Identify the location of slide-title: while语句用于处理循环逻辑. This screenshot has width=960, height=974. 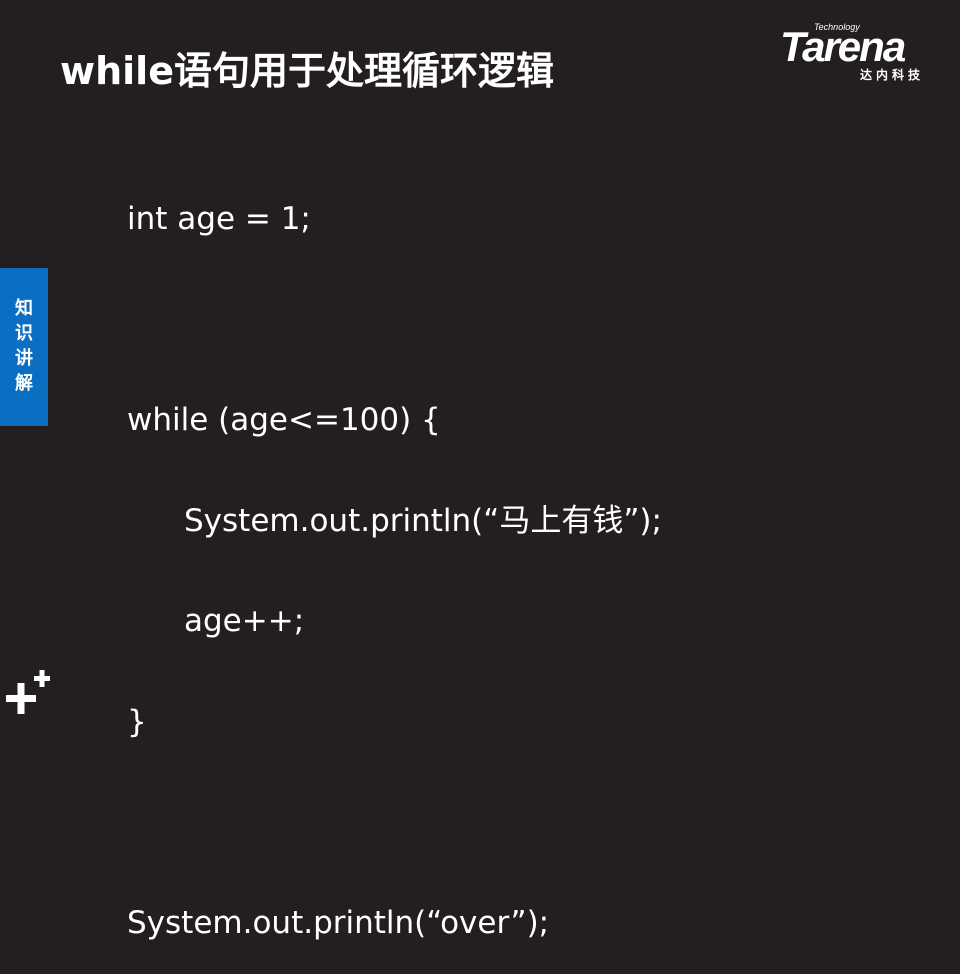
(307, 71).